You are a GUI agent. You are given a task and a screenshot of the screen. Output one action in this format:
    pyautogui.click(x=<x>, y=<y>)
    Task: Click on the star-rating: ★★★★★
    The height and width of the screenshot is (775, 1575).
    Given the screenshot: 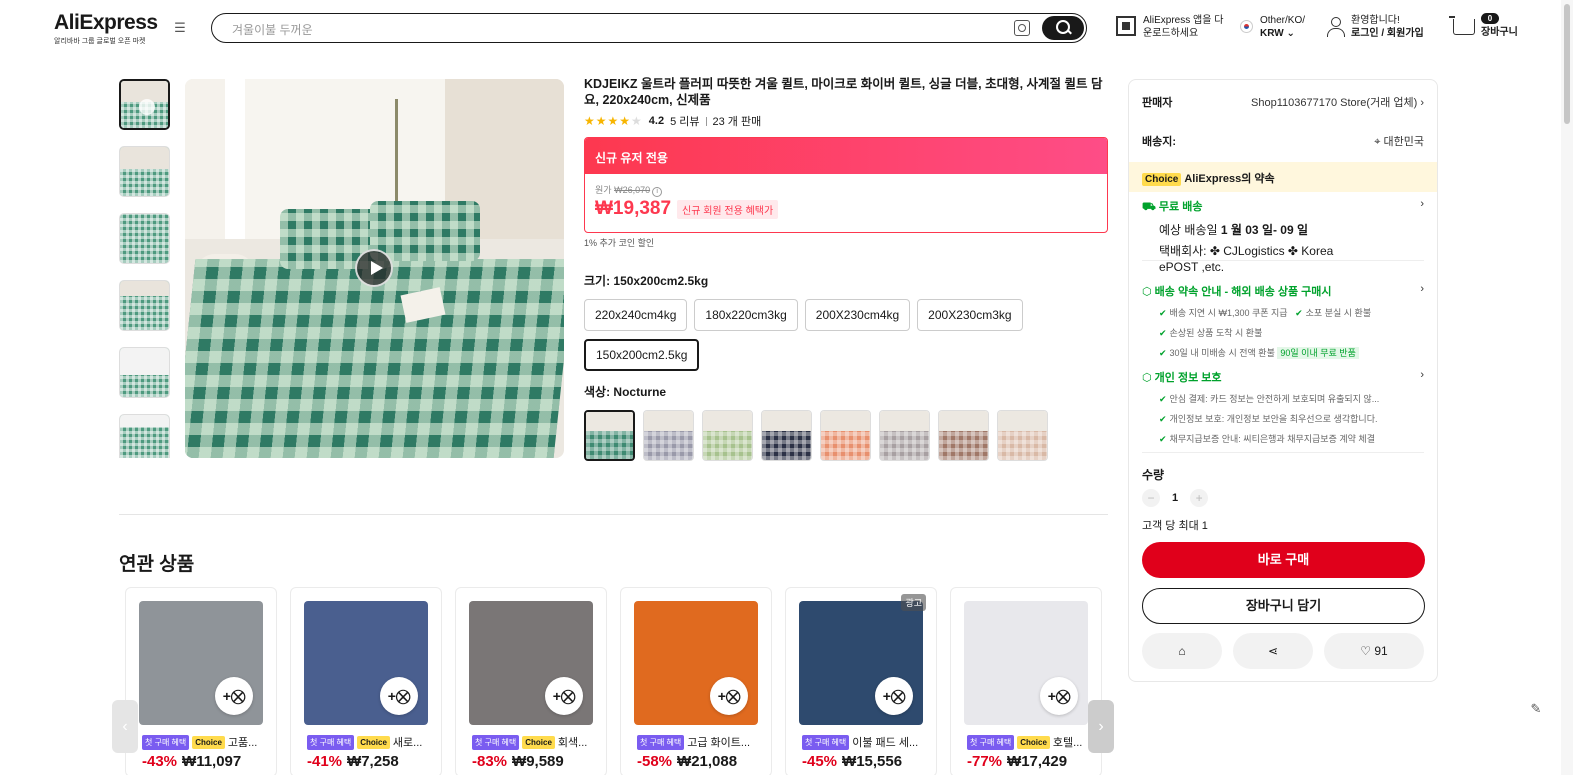 What is the action you would take?
    pyautogui.click(x=613, y=121)
    